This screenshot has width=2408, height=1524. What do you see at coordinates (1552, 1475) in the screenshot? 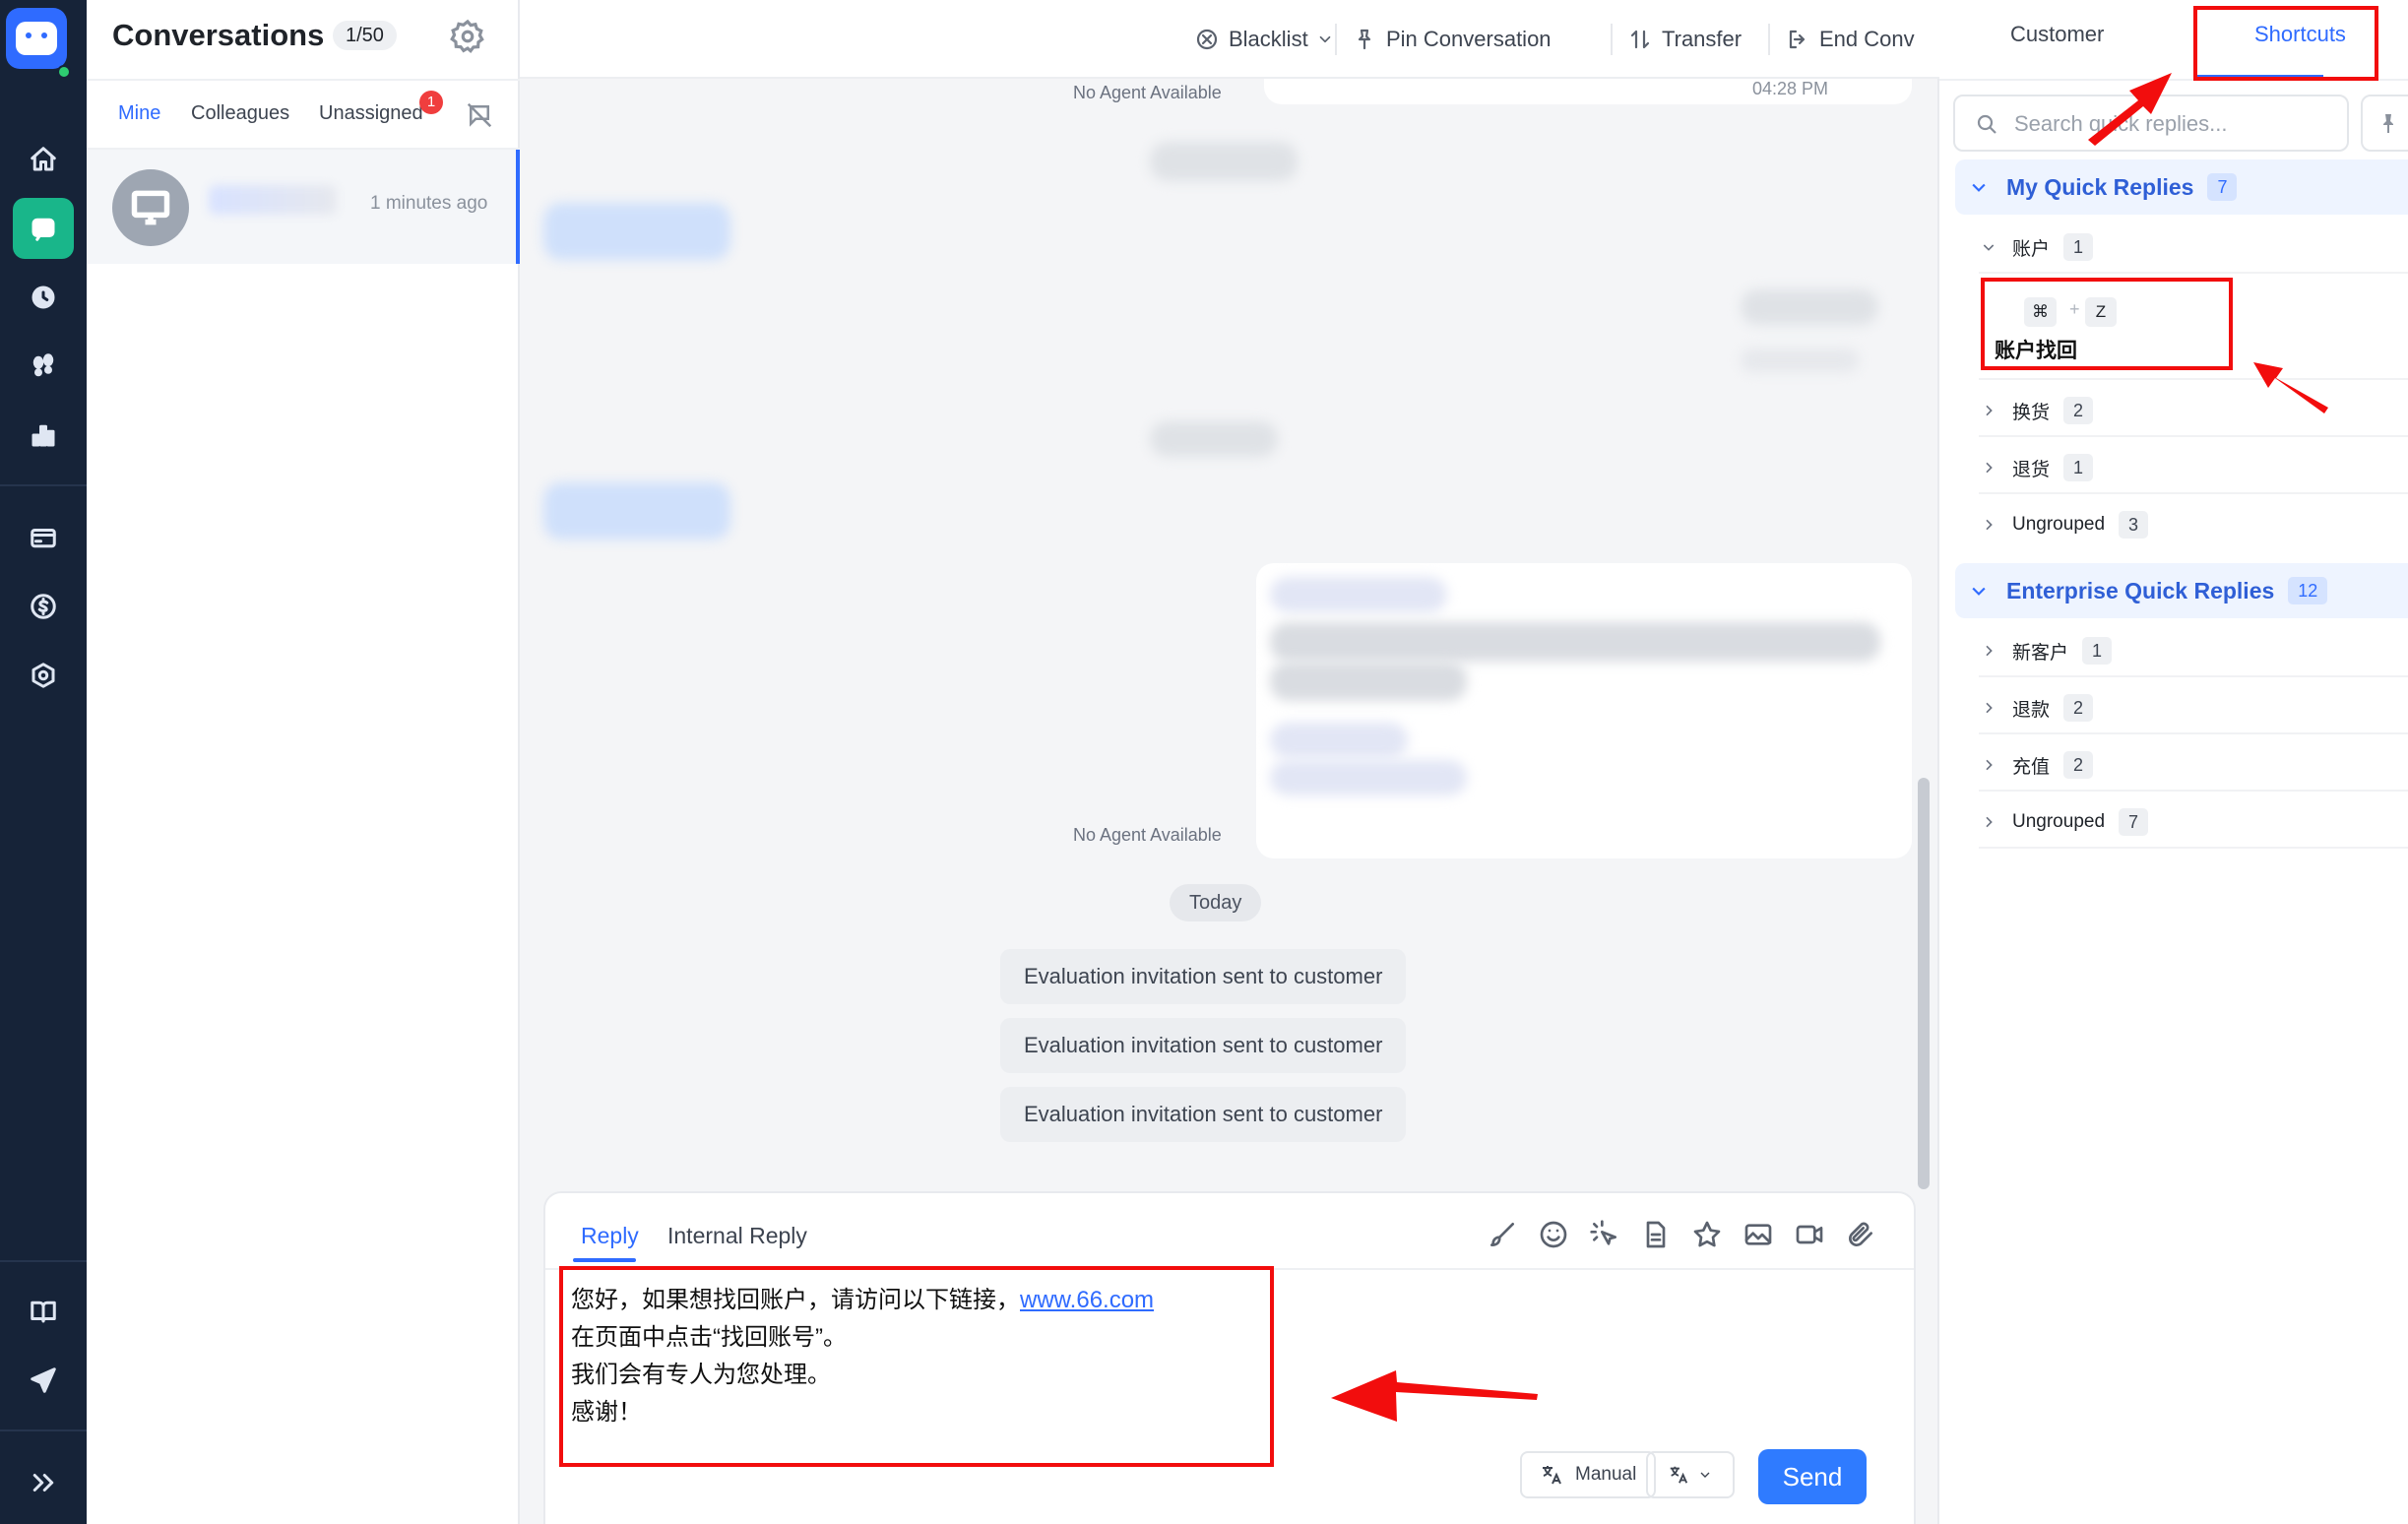
I see `translate-icon` at bounding box center [1552, 1475].